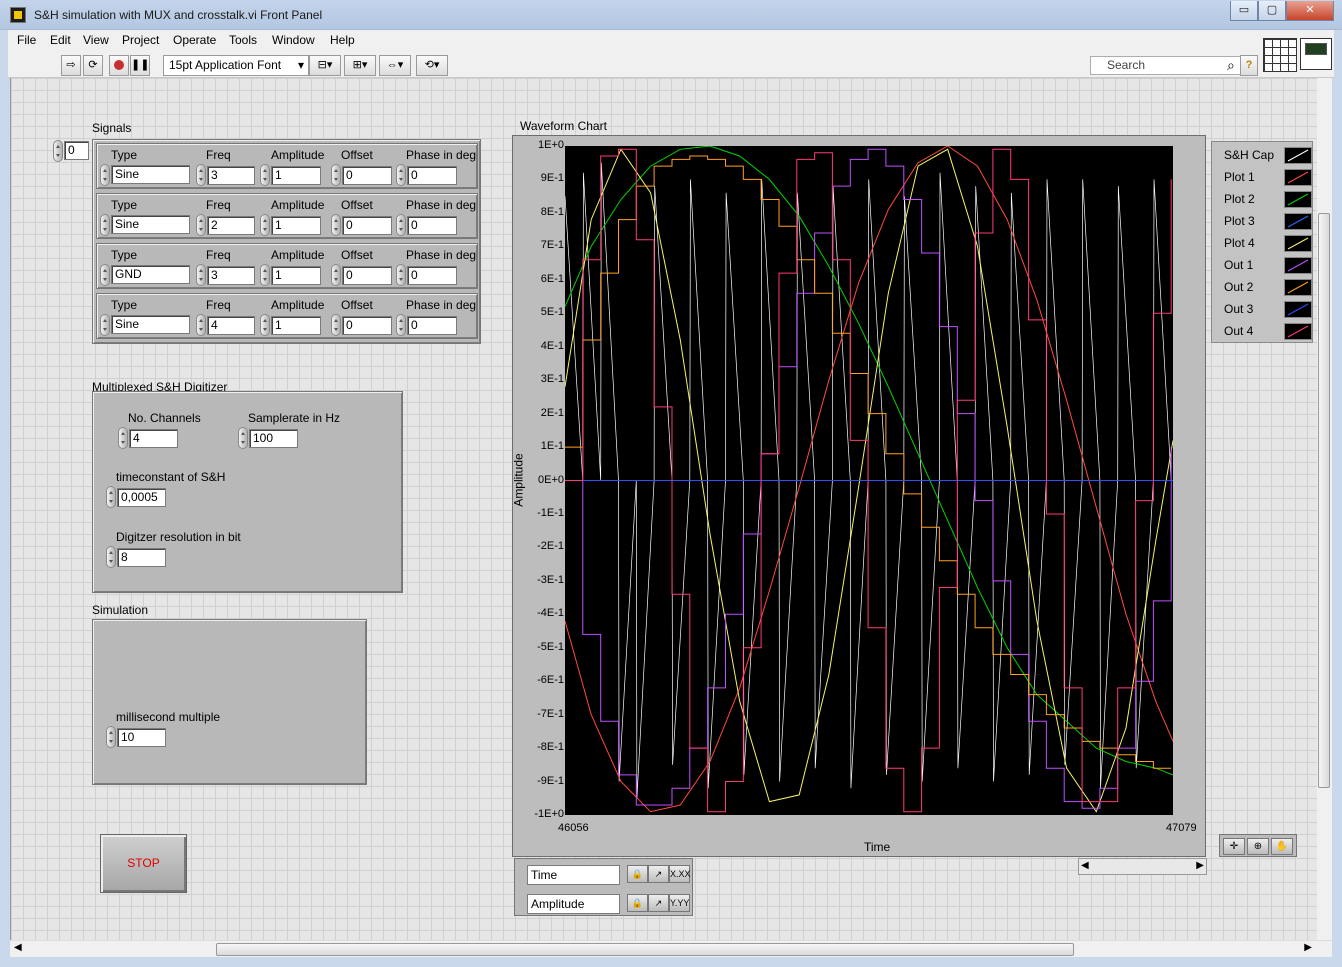 The image size is (1342, 967). What do you see at coordinates (111, 557) in the screenshot?
I see `resolution-incrementer` at bounding box center [111, 557].